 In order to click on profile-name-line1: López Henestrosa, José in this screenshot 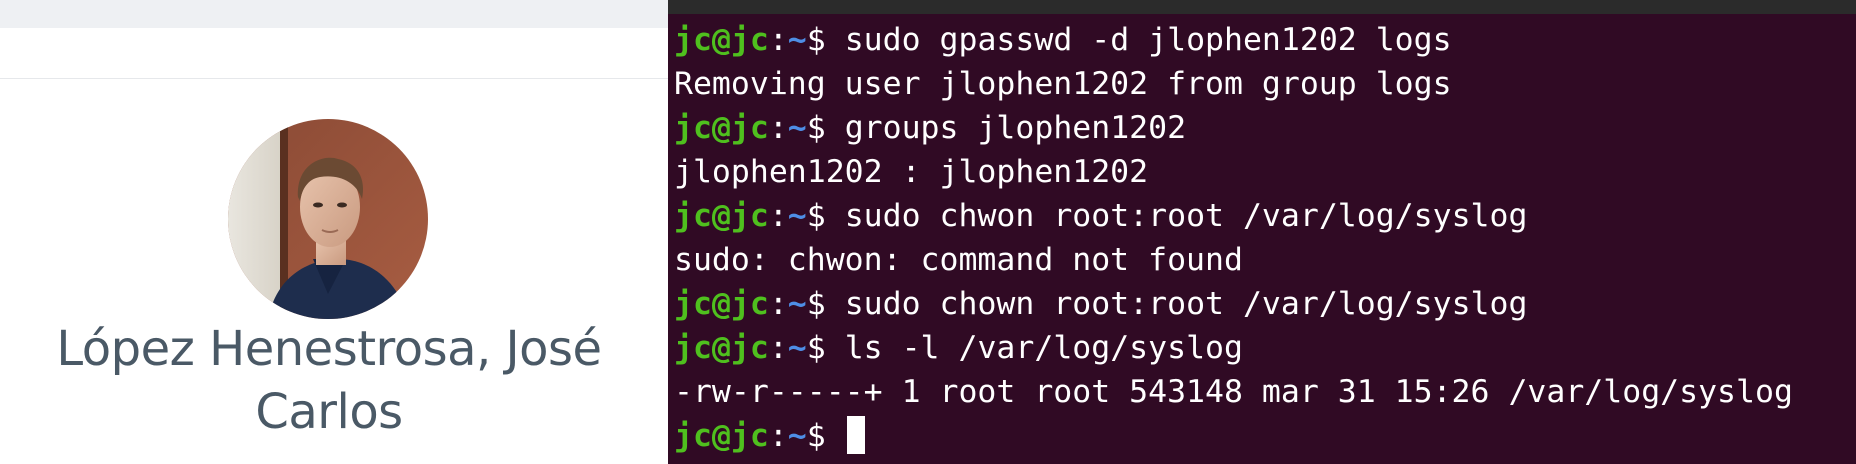, I will do `click(329, 349)`.